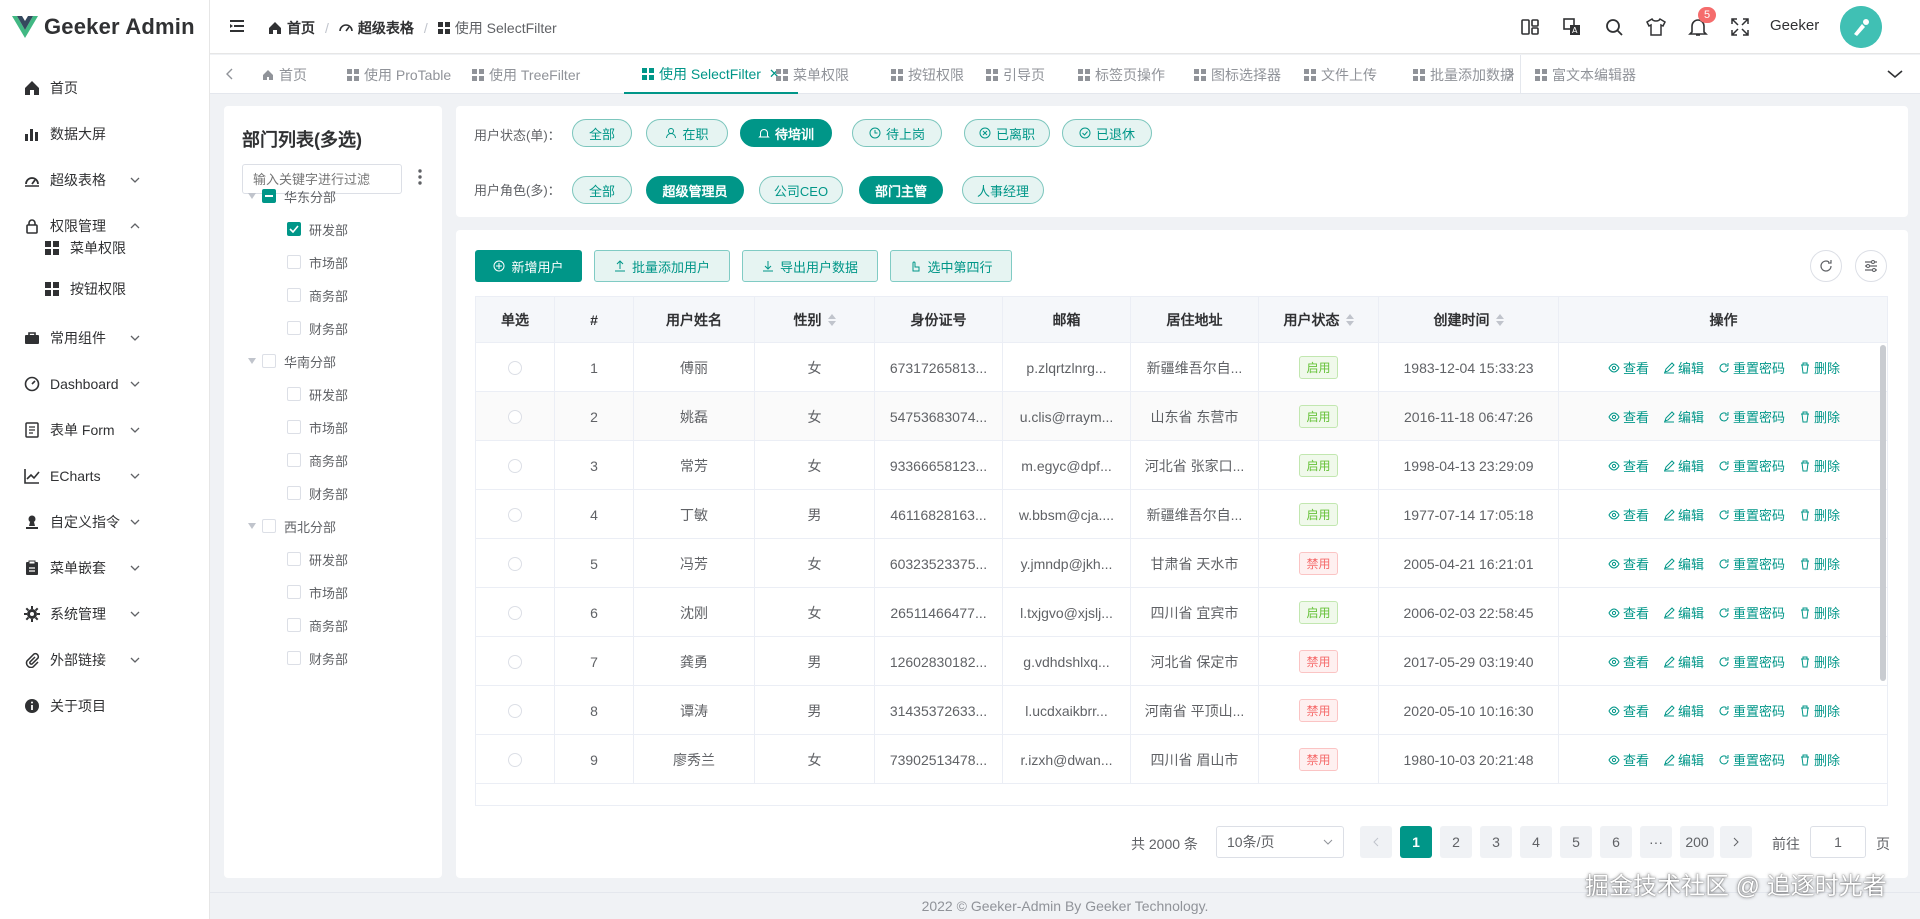 This screenshot has height=919, width=1920. What do you see at coordinates (1794, 25) in the screenshot?
I see `username: Geeker` at bounding box center [1794, 25].